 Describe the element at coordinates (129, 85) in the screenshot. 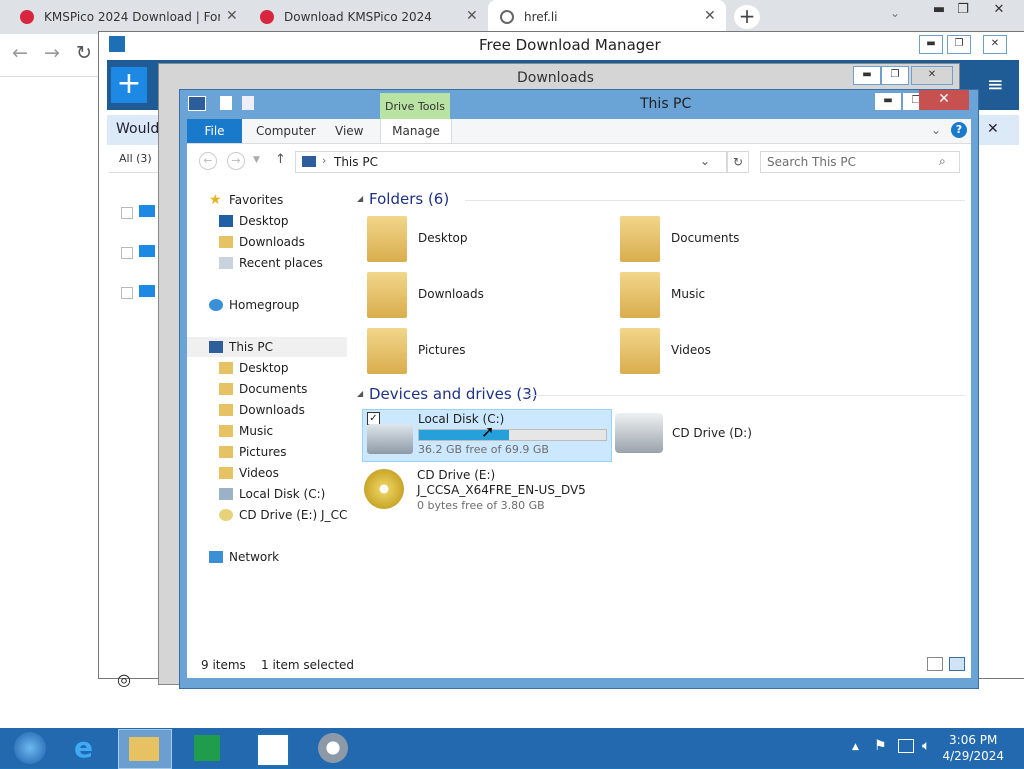

I see `add-download-button: +` at that location.